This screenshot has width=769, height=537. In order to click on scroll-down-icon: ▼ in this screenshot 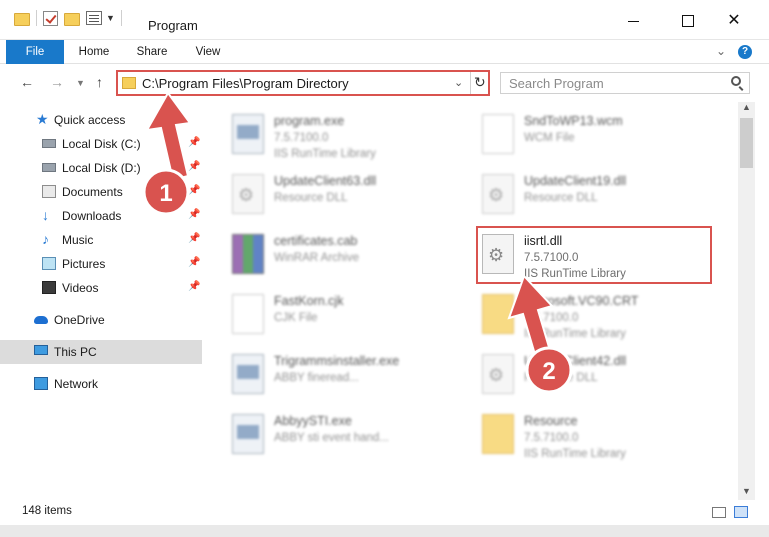, I will do `click(746, 491)`.